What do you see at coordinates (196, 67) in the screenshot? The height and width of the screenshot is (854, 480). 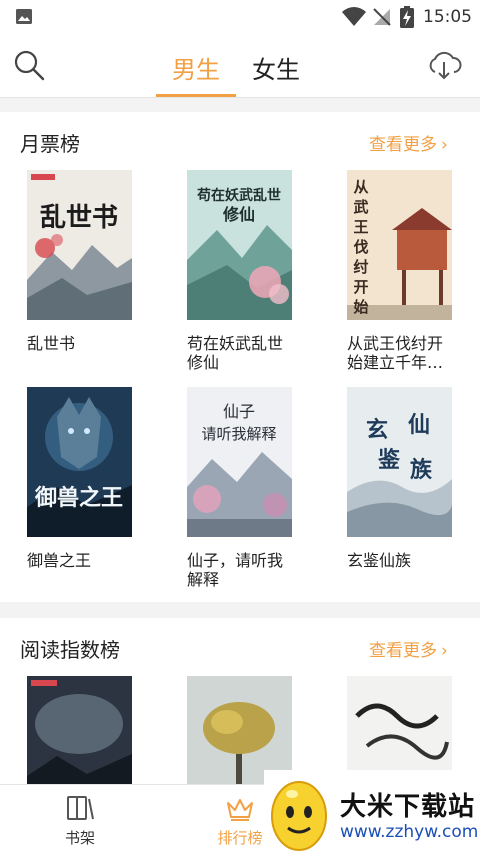 I see `tab-male: 男生` at bounding box center [196, 67].